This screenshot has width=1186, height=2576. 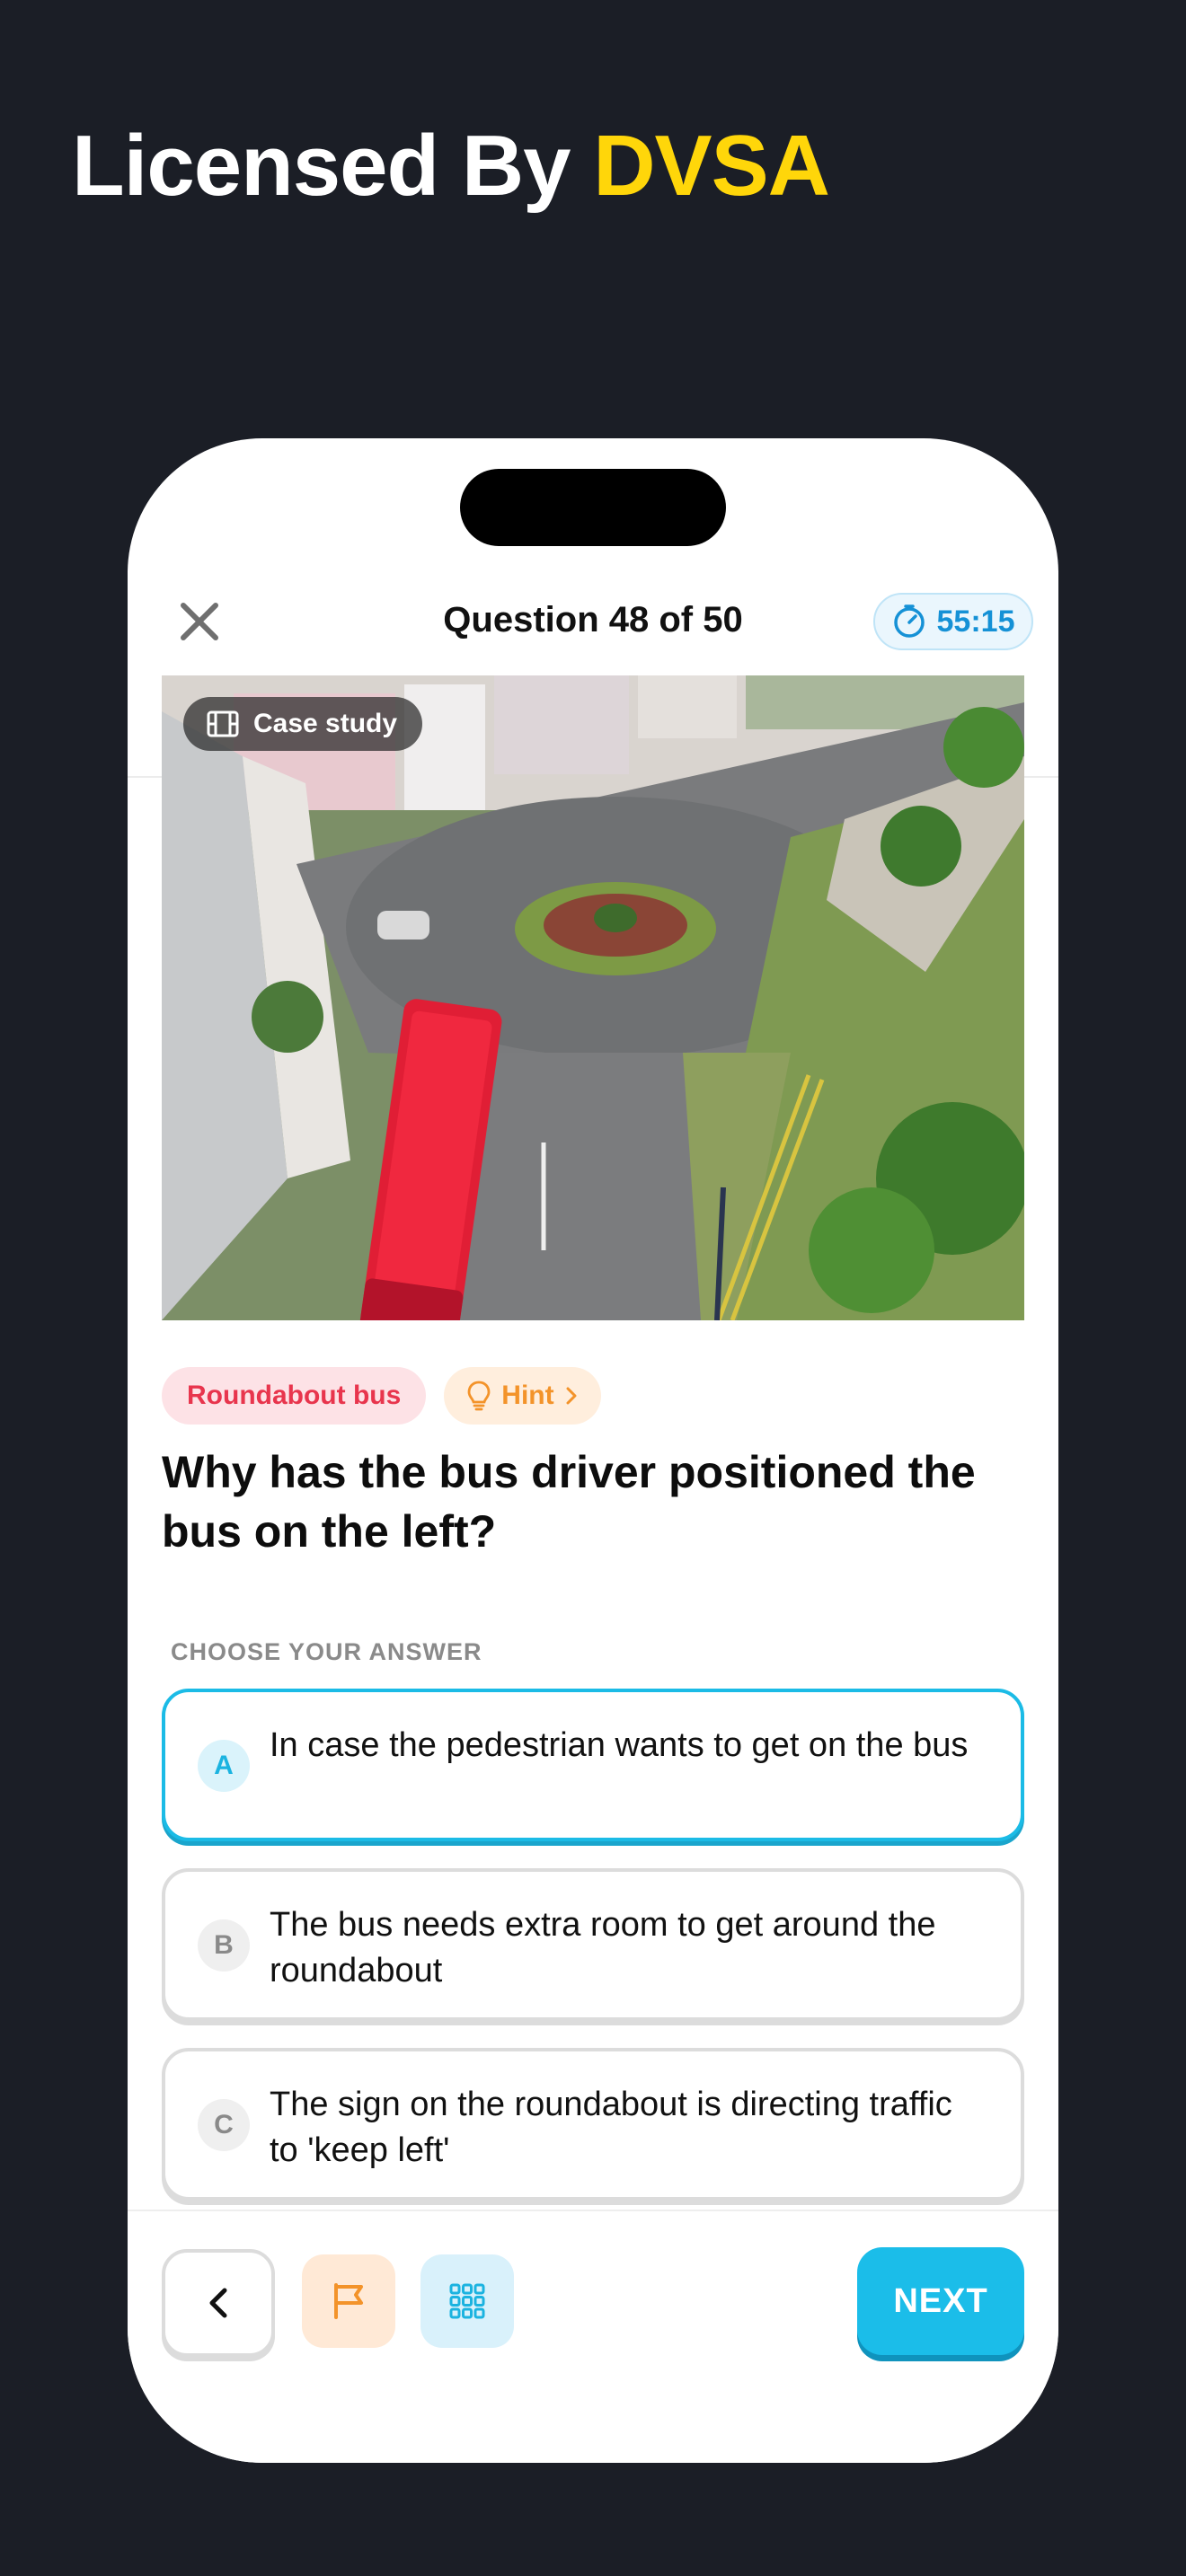 I want to click on headline: Licensed By DVSA, so click(x=451, y=166).